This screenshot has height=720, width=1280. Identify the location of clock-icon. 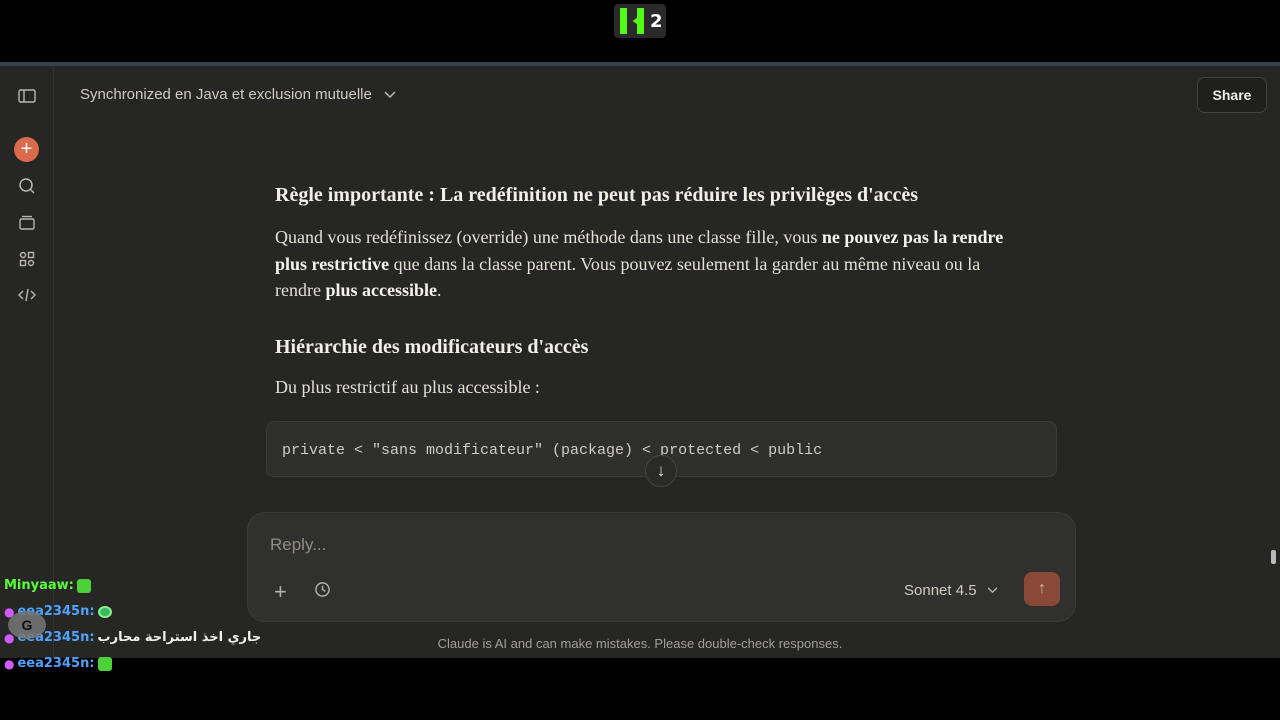
(322, 589).